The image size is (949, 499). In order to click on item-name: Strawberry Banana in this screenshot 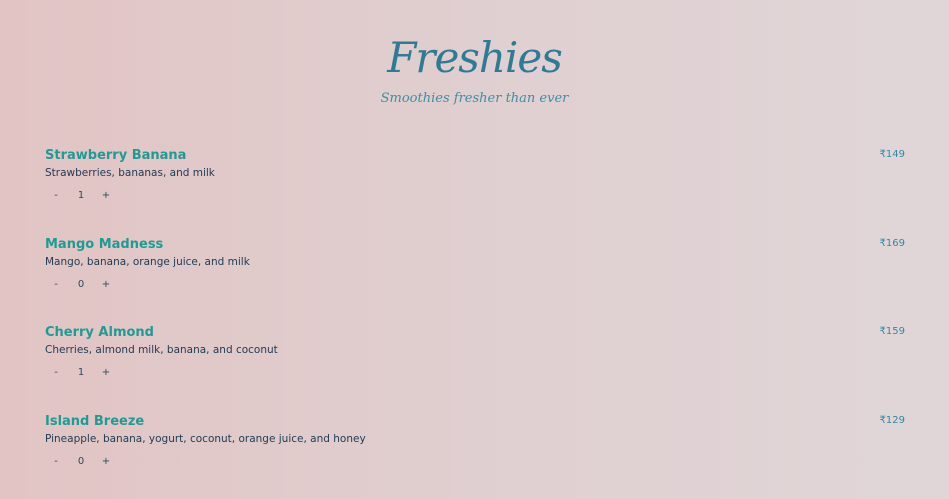, I will do `click(115, 156)`.